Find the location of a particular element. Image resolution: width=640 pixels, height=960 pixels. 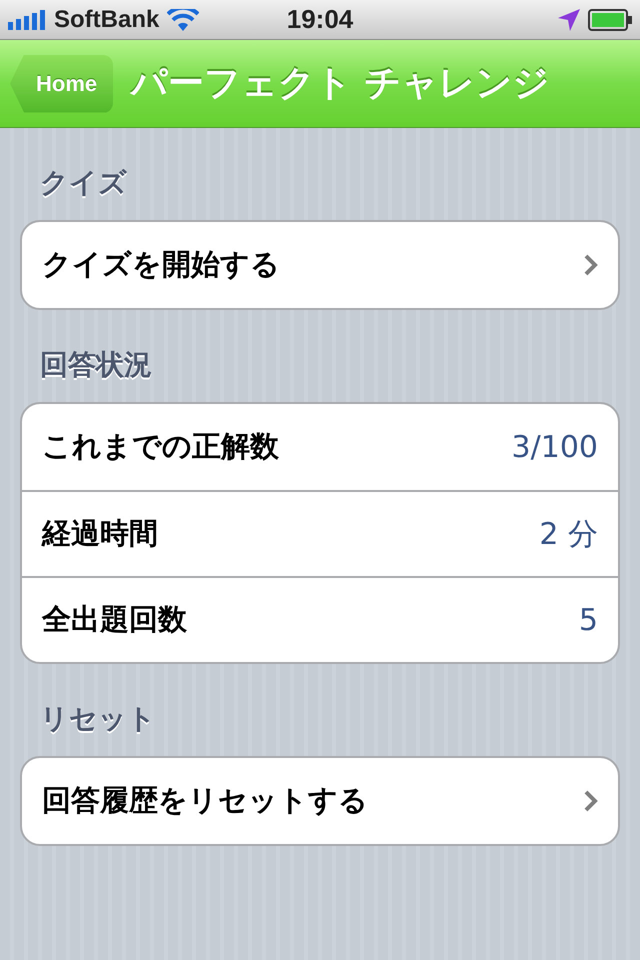

section-header: 回答状況 is located at coordinates (96, 365).